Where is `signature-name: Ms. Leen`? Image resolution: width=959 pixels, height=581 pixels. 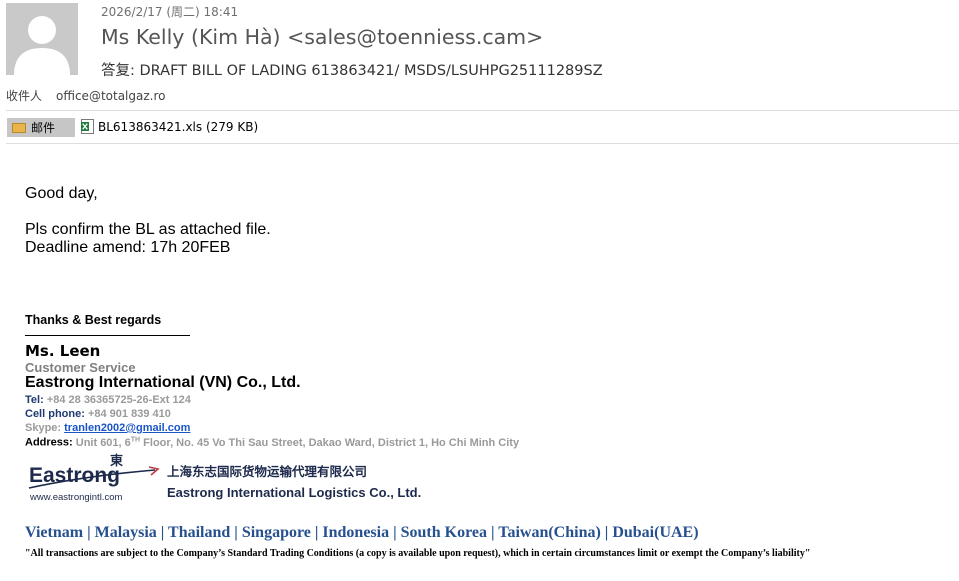
signature-name: Ms. Leen is located at coordinates (63, 351).